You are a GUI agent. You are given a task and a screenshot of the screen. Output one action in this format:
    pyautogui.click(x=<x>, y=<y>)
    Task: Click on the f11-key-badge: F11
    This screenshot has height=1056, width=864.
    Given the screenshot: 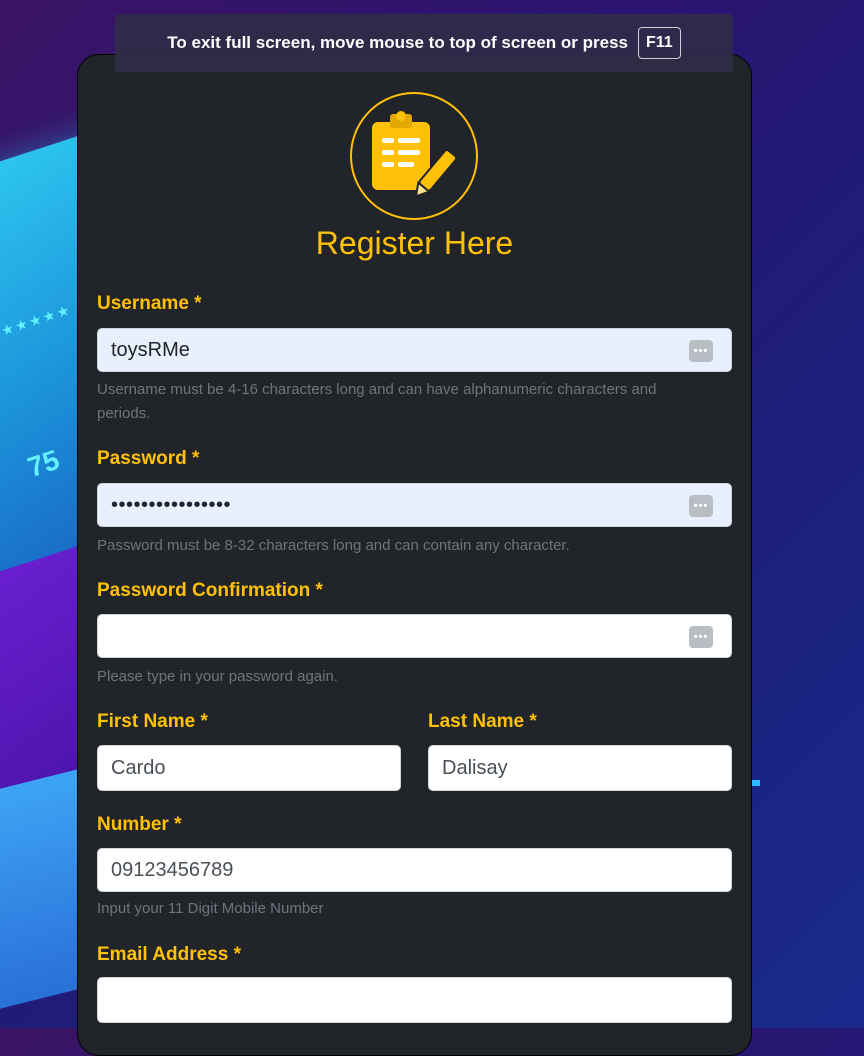 What is the action you would take?
    pyautogui.click(x=659, y=43)
    